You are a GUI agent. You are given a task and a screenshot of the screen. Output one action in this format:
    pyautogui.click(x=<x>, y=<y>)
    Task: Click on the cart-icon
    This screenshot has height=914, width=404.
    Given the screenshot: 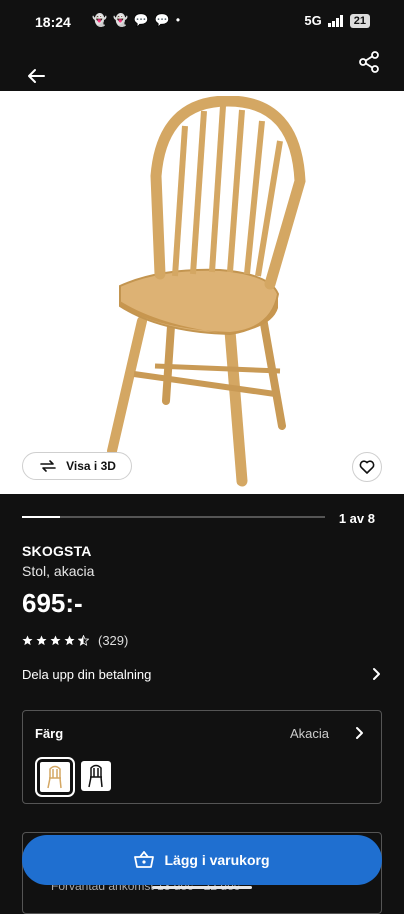 What is the action you would take?
    pyautogui.click(x=144, y=859)
    